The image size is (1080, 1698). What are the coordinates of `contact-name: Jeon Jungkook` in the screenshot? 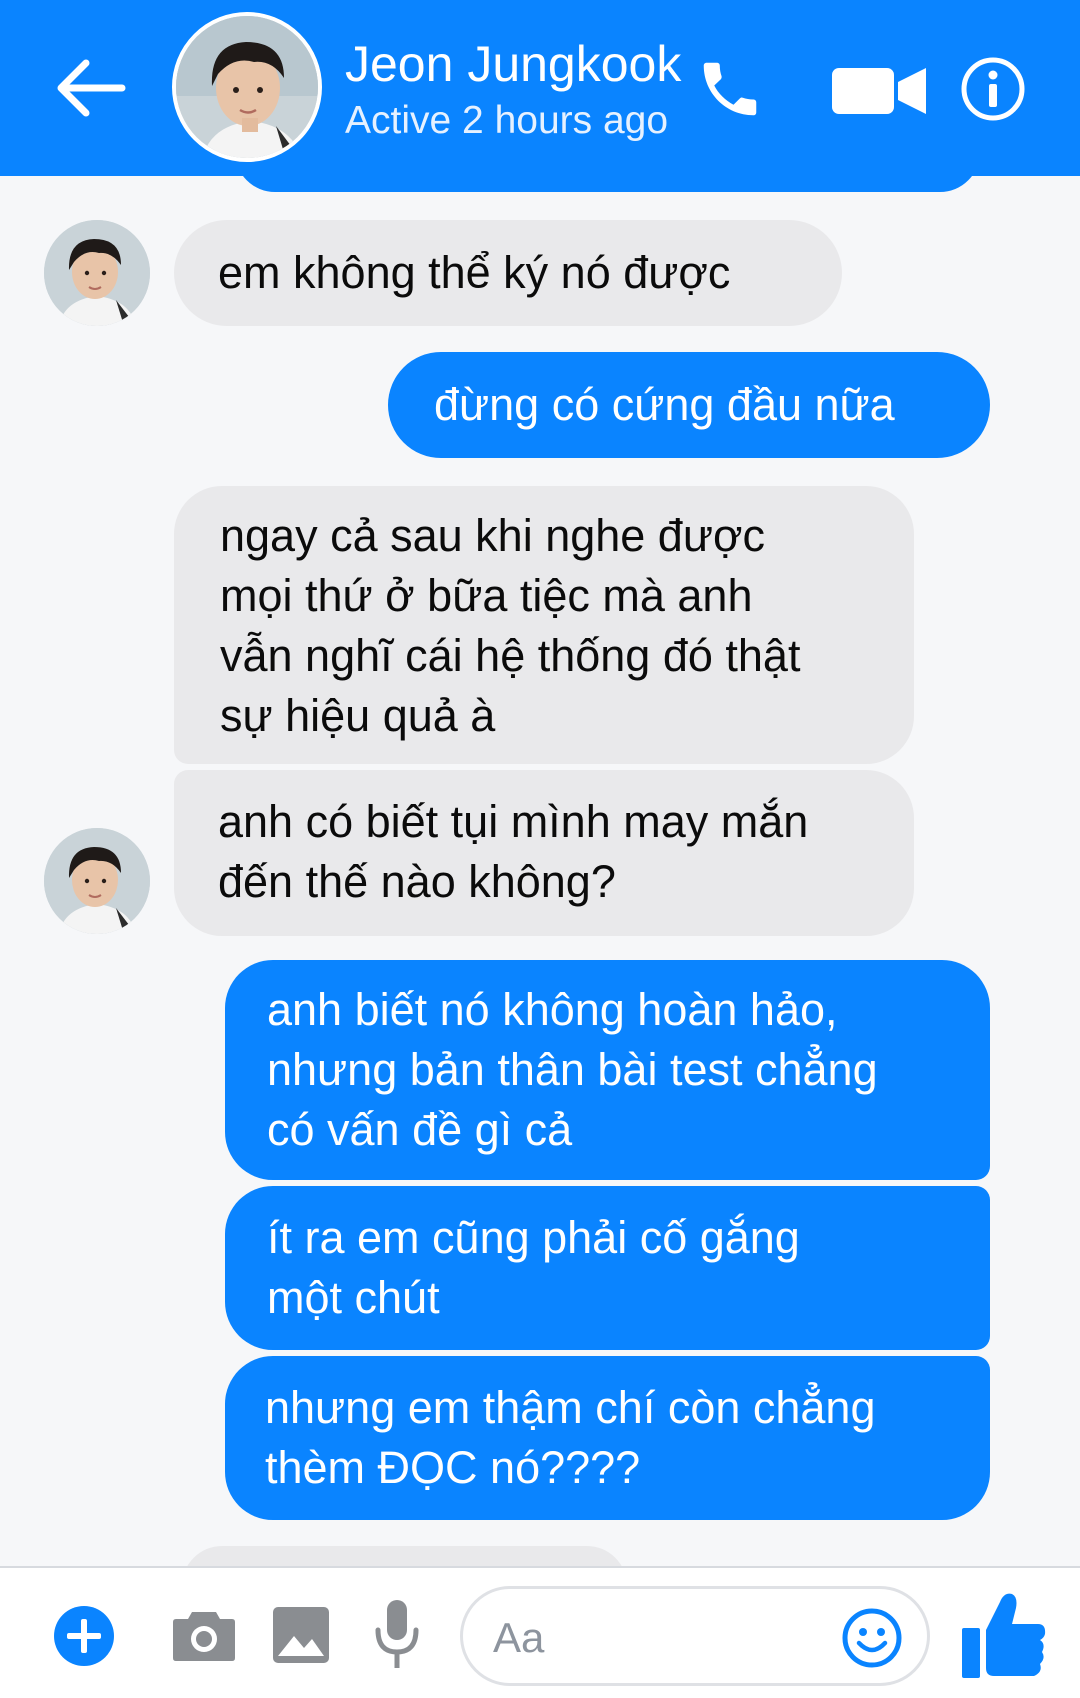 It's located at (513, 64).